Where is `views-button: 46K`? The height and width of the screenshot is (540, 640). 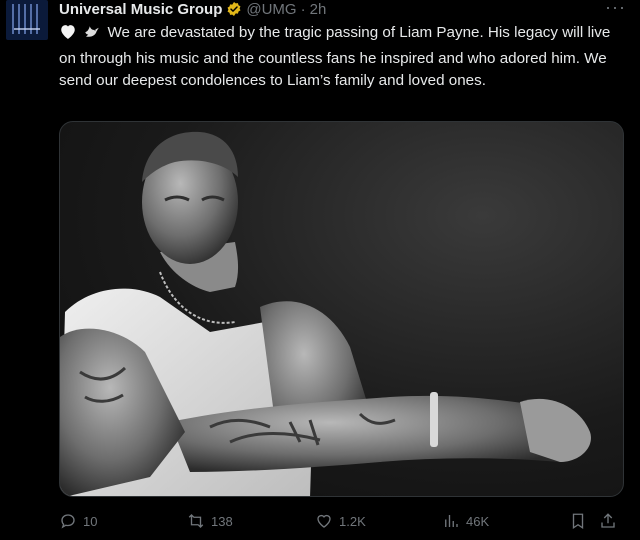
views-button: 46K is located at coordinates (465, 521).